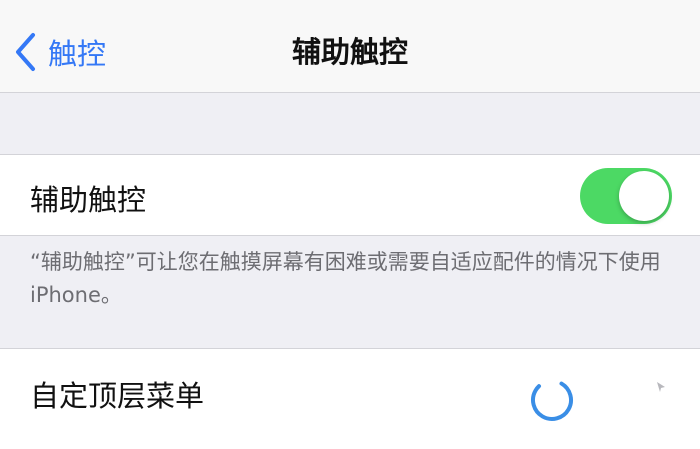 This screenshot has height=449, width=700. I want to click on assistive-touch-toggle, so click(626, 196).